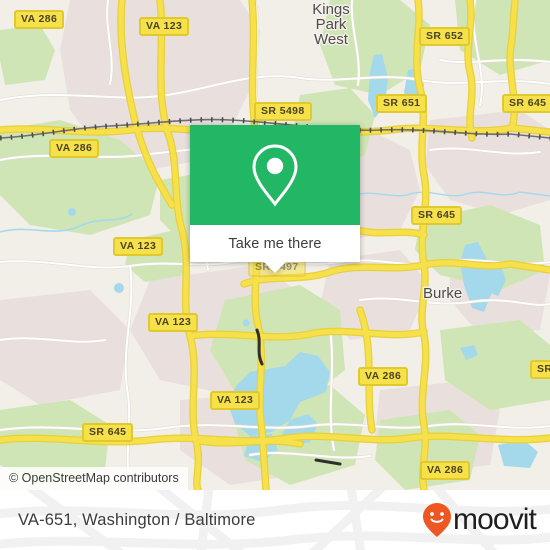 Image resolution: width=550 pixels, height=550 pixels. What do you see at coordinates (164, 26) in the screenshot?
I see `shield-va-123-n: VA 123` at bounding box center [164, 26].